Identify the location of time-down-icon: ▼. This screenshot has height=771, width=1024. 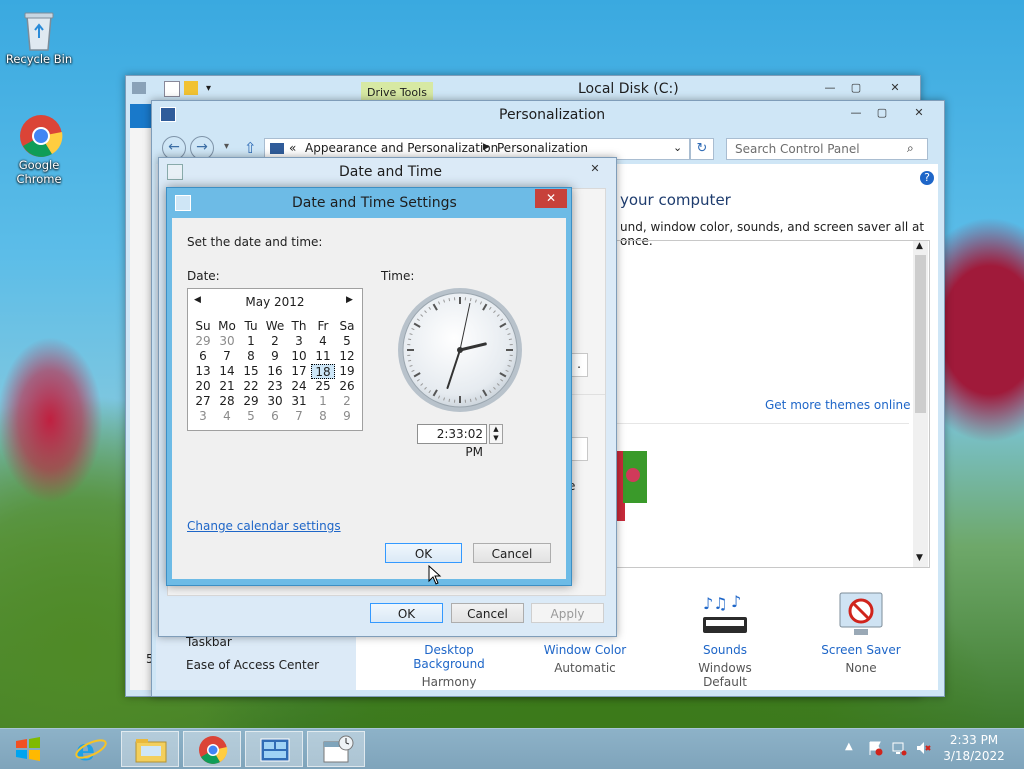
(496, 438).